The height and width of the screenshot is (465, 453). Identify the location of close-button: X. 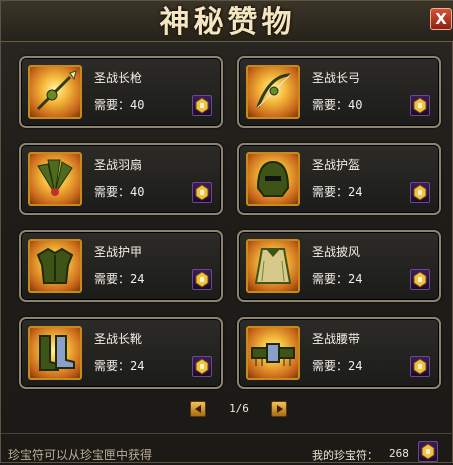
(441, 19).